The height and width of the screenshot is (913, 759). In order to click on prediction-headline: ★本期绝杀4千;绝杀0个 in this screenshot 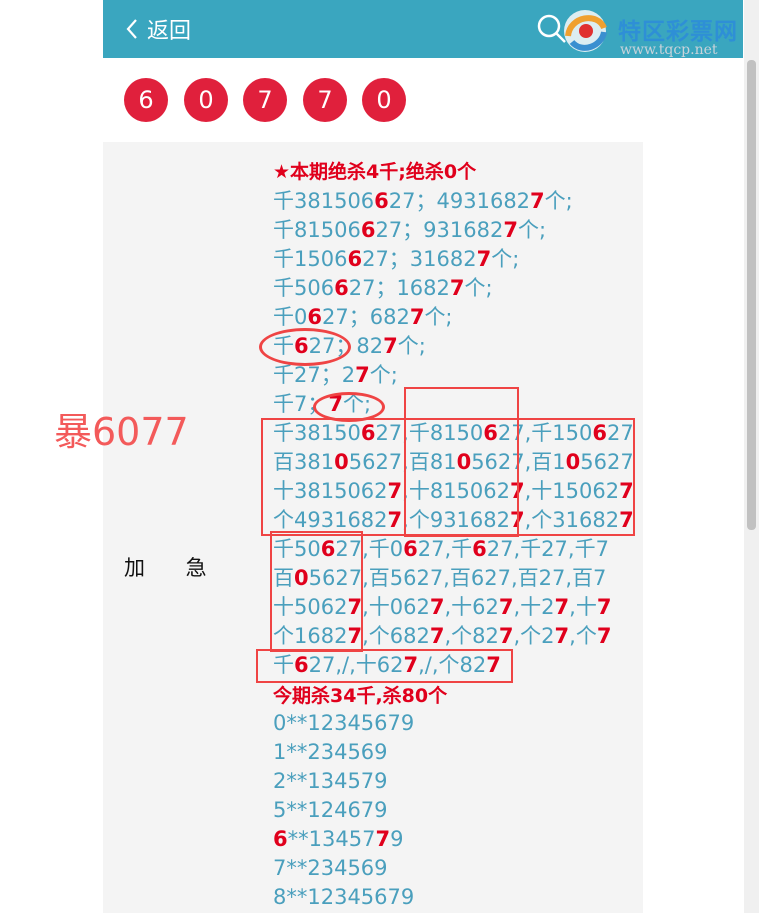, I will do `click(375, 172)`.